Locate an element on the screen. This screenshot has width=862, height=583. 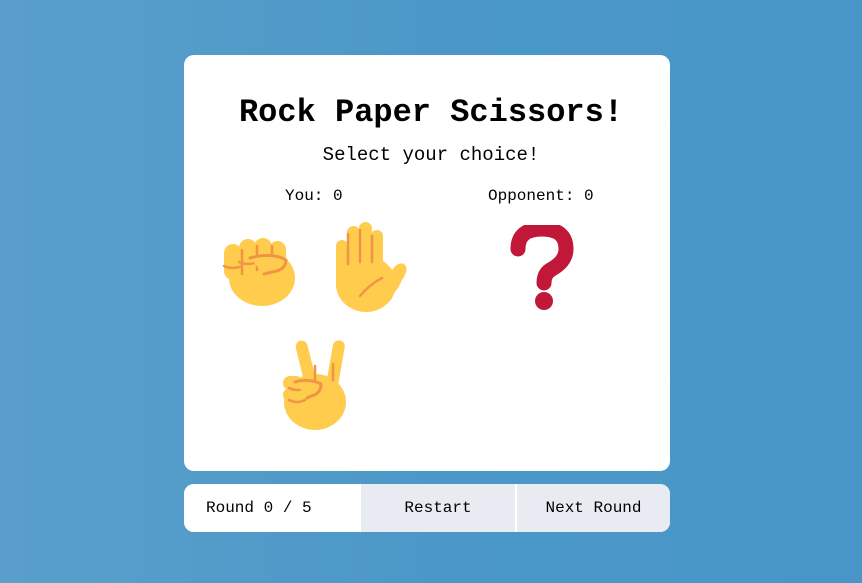
rock-choice-button is located at coordinates (259, 269).